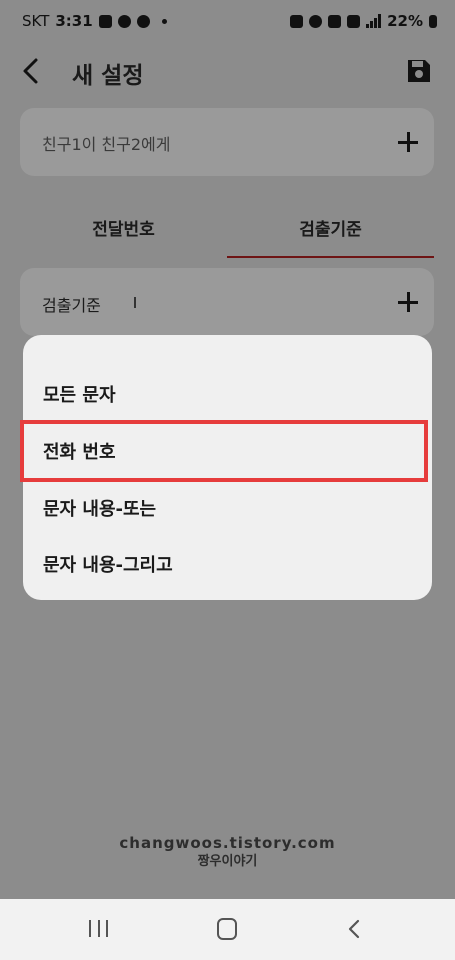 The image size is (455, 960). Describe the element at coordinates (433, 21) in the screenshot. I see `battery-icon` at that location.